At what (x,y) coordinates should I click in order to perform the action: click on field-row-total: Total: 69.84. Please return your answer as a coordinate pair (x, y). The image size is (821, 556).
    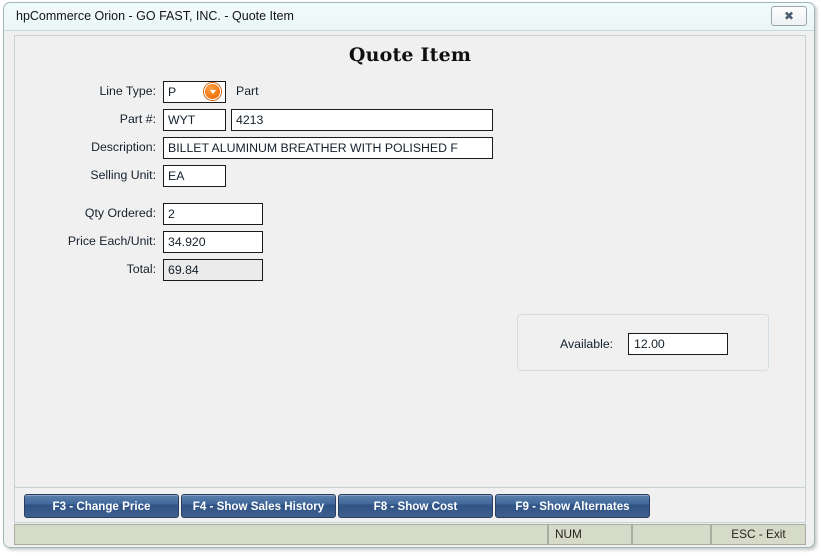
    Looking at the image, I should click on (263, 270).